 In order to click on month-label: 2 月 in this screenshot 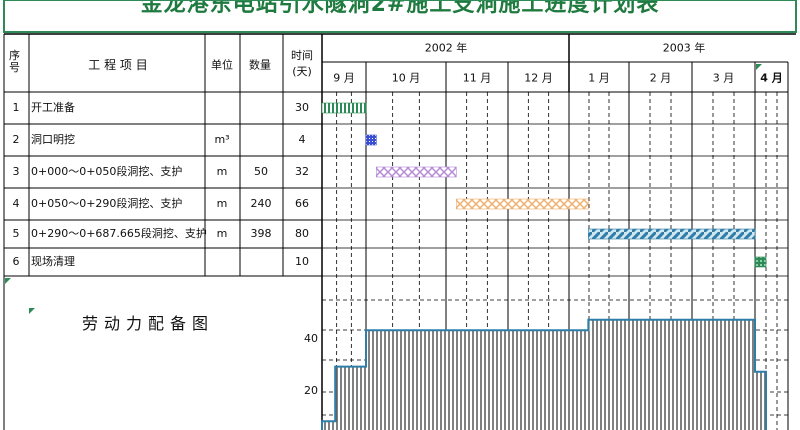, I will do `click(660, 78)`.